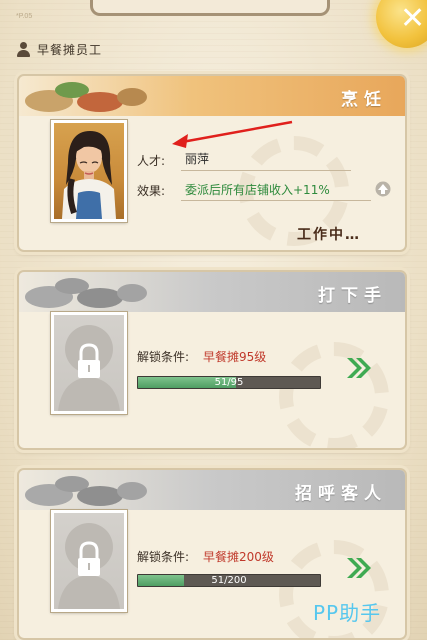 The height and width of the screenshot is (640, 427). I want to click on staff-portrait, so click(89, 171).